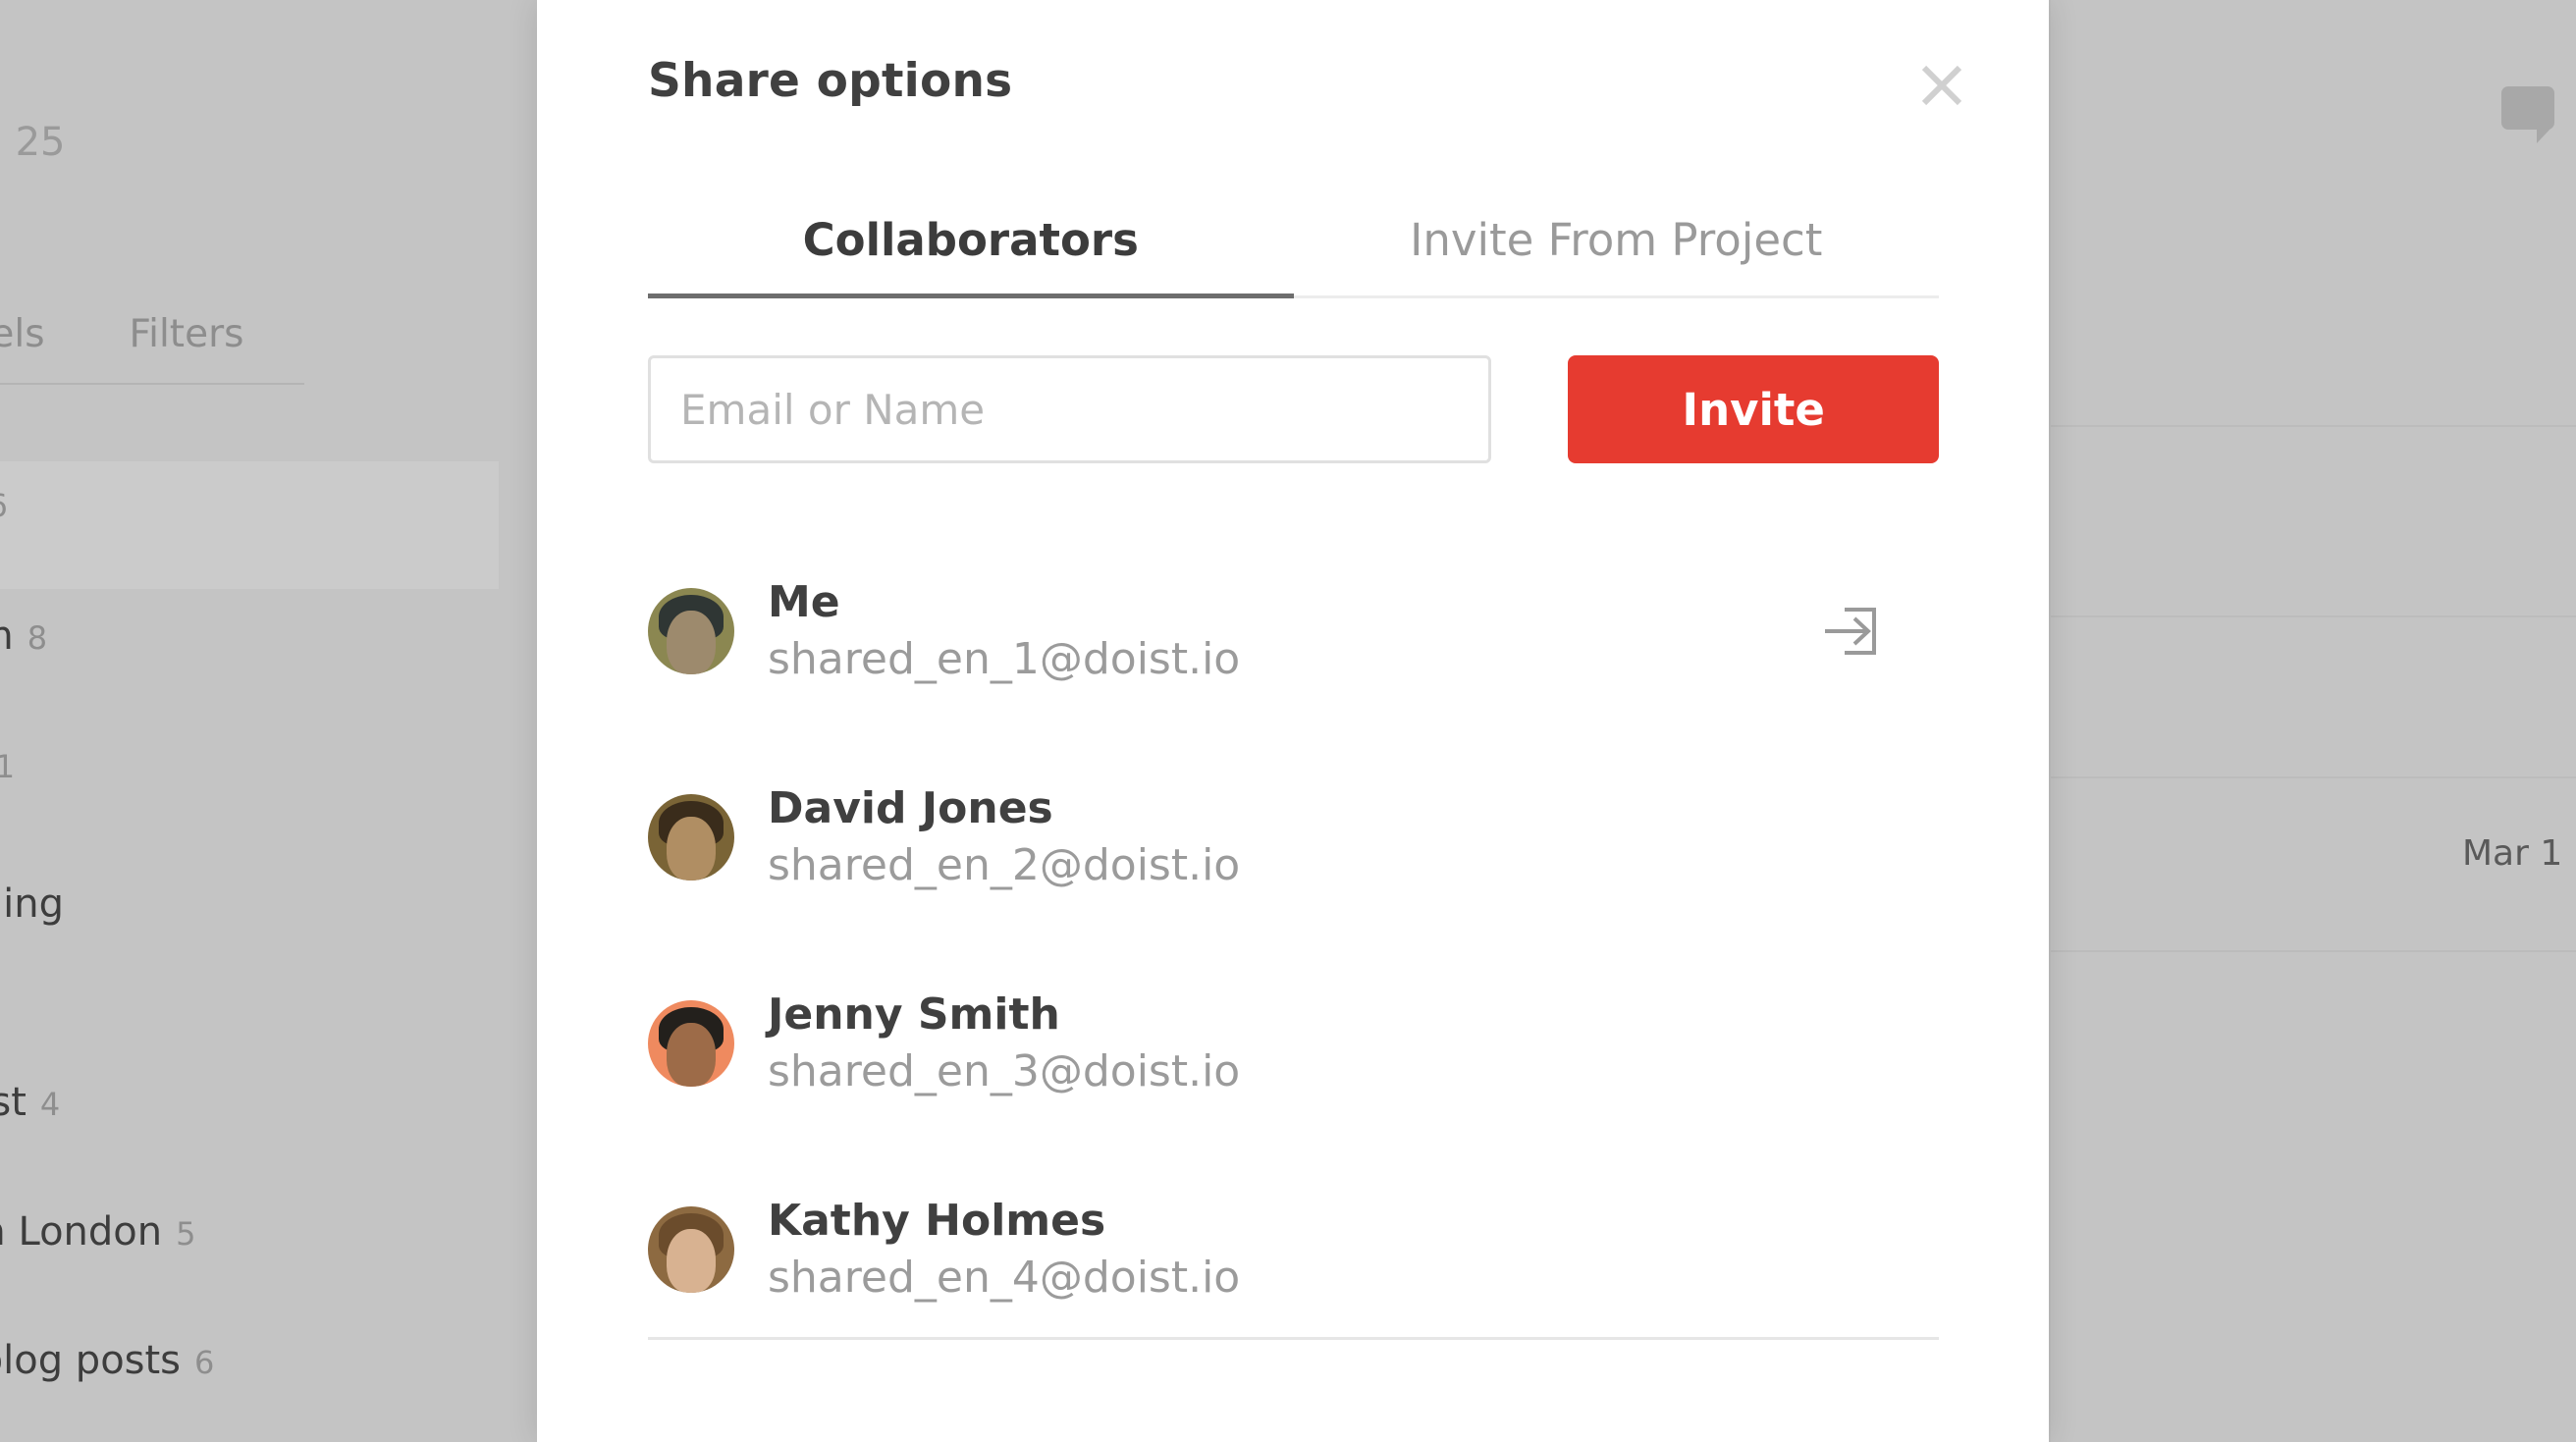 The width and height of the screenshot is (2576, 1442). I want to click on leave-project-icon, so click(1852, 631).